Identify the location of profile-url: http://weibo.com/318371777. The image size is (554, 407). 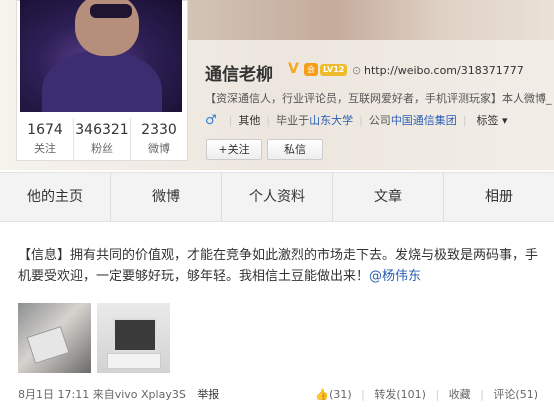
(444, 70).